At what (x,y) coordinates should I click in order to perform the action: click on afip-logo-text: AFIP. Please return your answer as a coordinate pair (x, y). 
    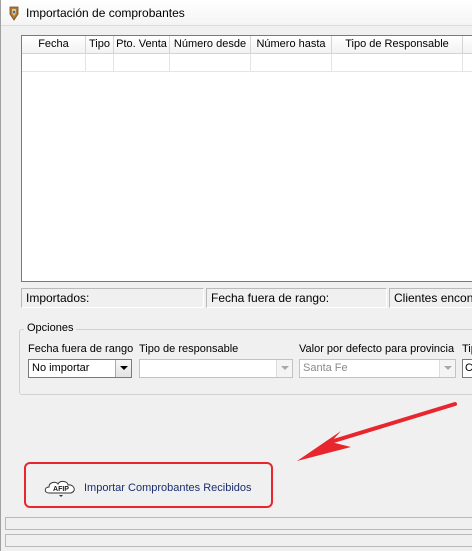
    Looking at the image, I should click on (61, 489).